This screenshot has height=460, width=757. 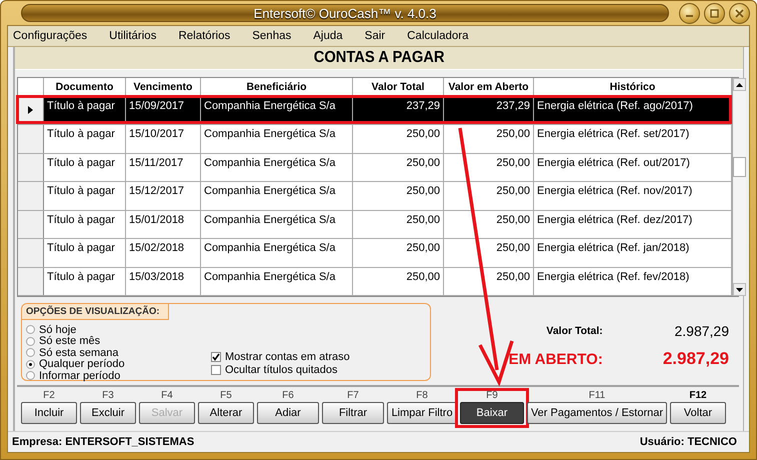 I want to click on scroll-up-icon, so click(x=739, y=84).